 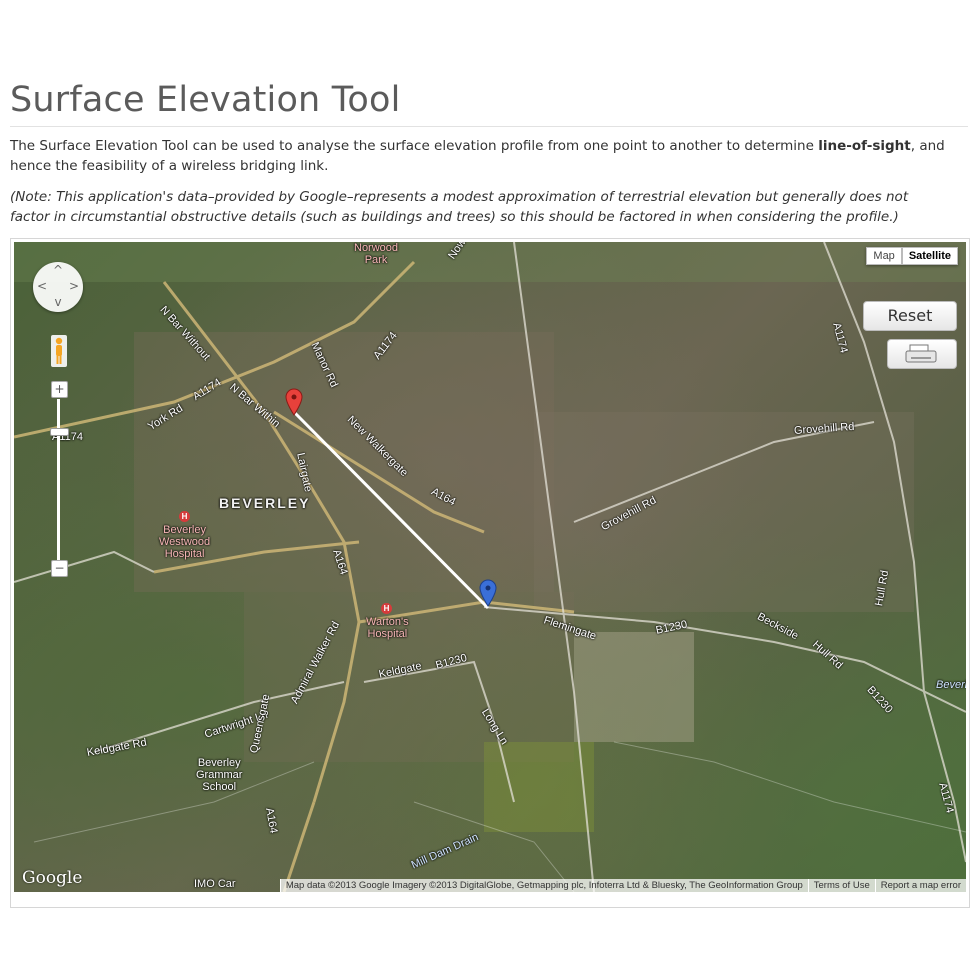 I want to click on reset-button: Reset, so click(x=910, y=316).